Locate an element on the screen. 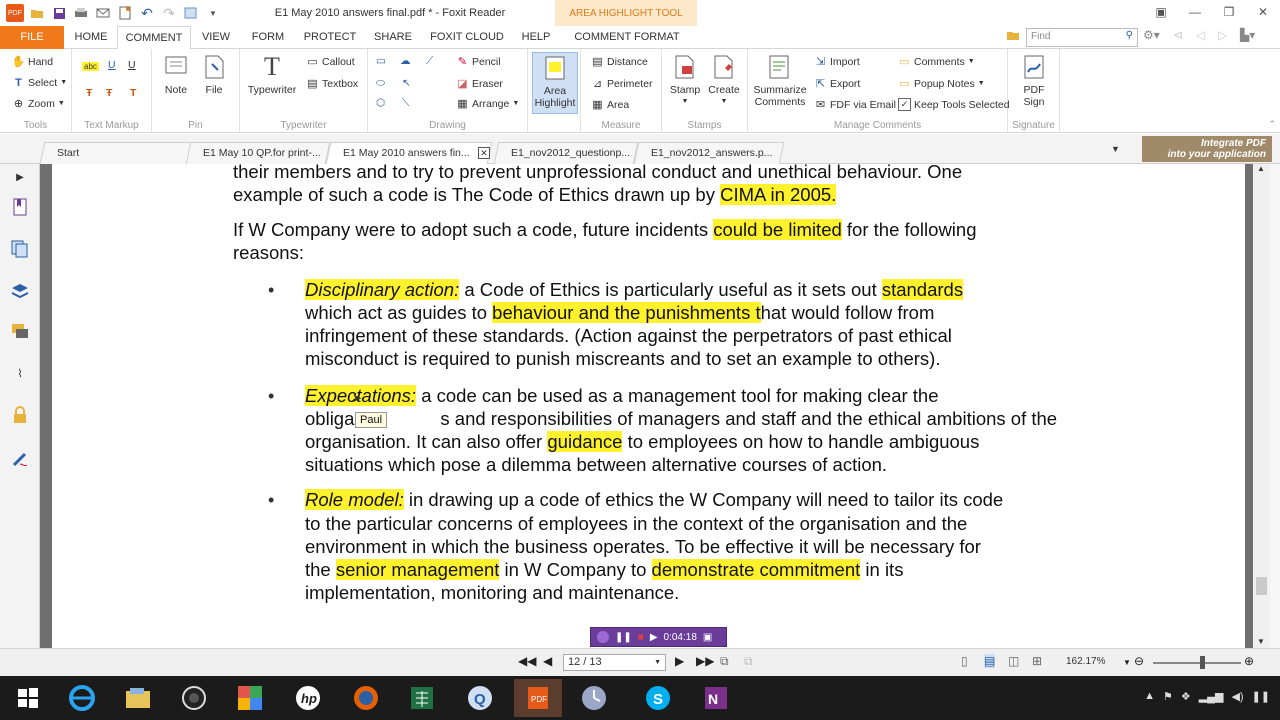 The image size is (1280, 720). close-icon: ✕ is located at coordinates (1263, 12).